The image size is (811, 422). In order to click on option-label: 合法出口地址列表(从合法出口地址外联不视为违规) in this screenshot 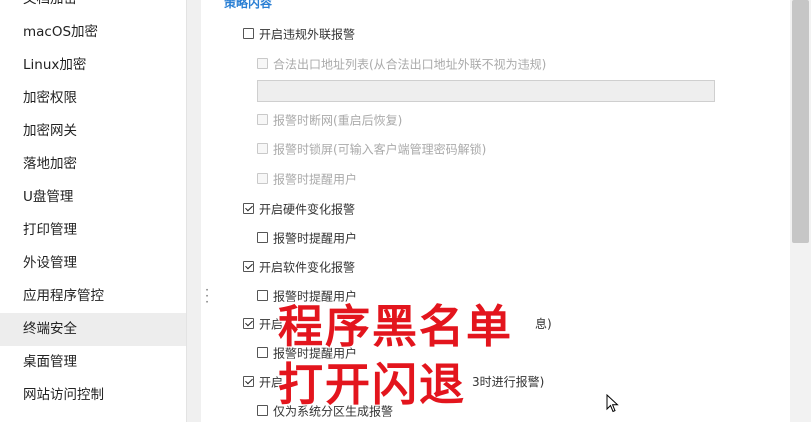, I will do `click(410, 64)`.